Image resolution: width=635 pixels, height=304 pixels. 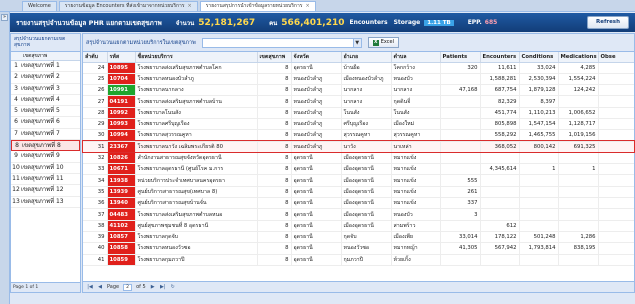 I want to click on zone-item: 9 เขตสุขภาพที่ 9, so click(x=45, y=157).